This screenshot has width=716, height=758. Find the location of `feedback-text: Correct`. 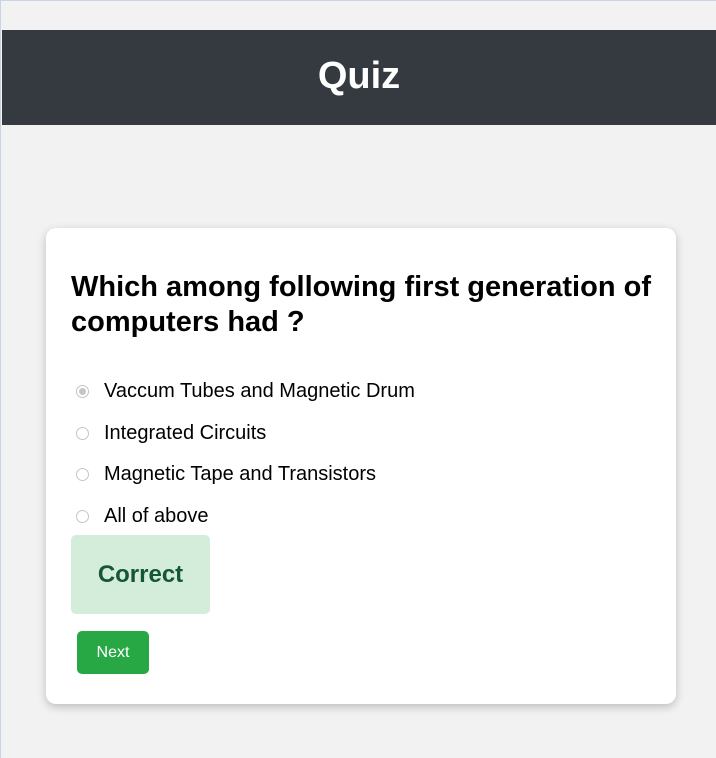

feedback-text: Correct is located at coordinates (140, 574).